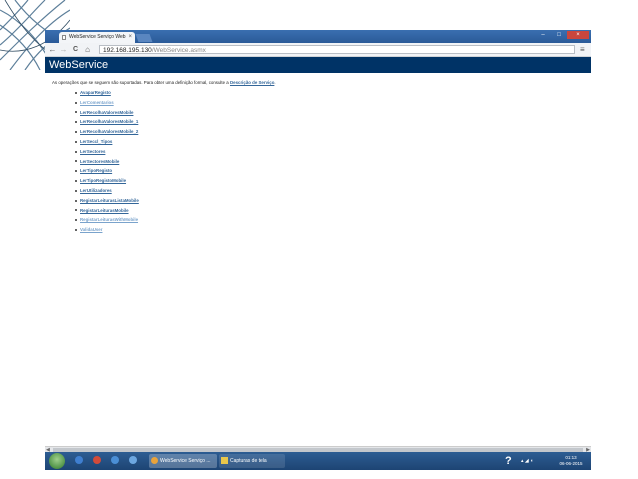 Image resolution: width=638 pixels, height=479 pixels. I want to click on minimize-button: –, so click(543, 35).